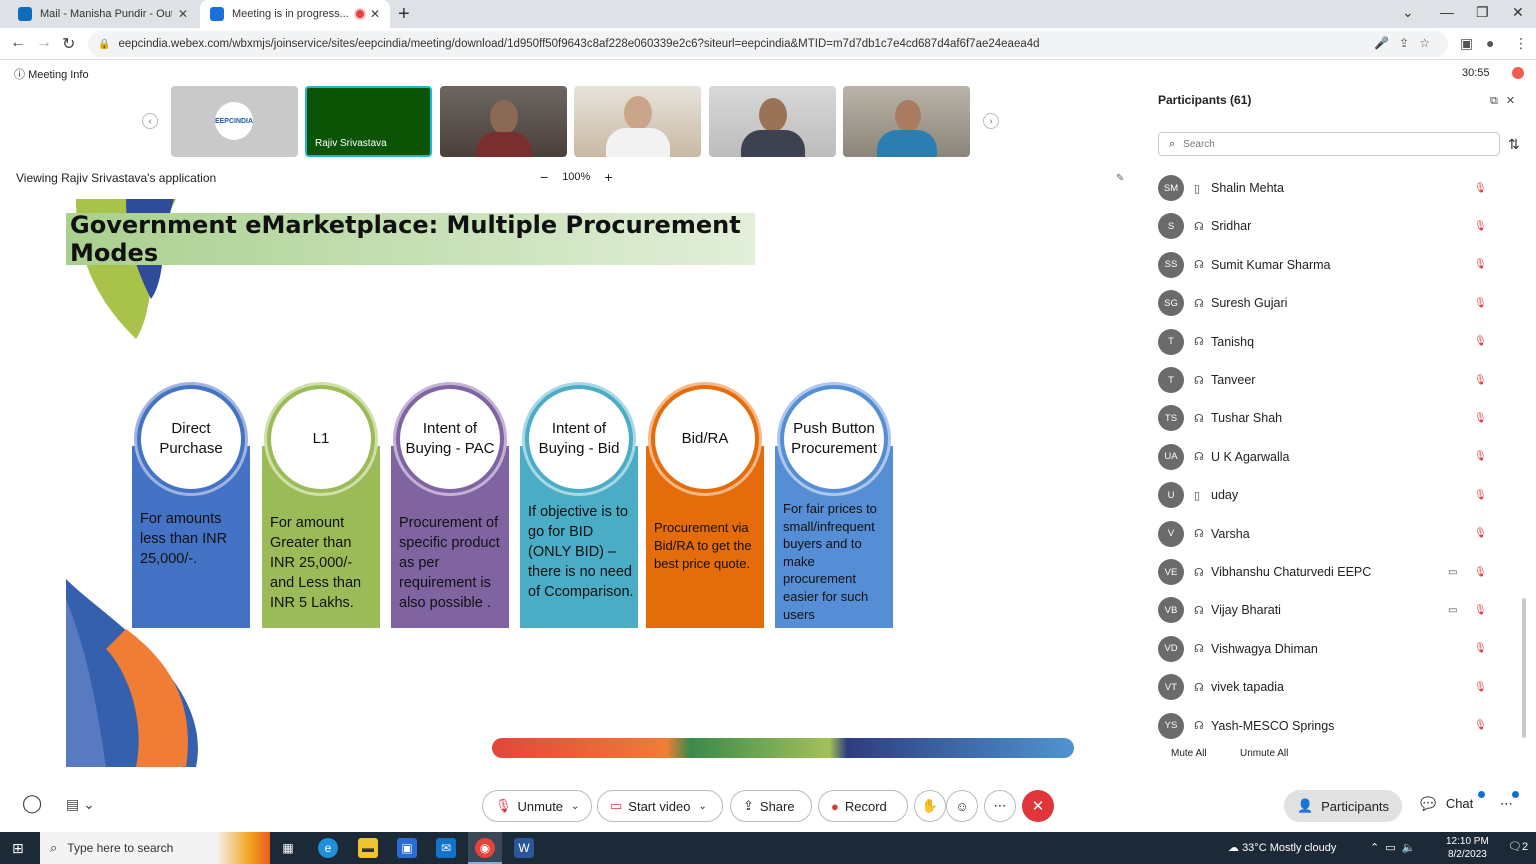  What do you see at coordinates (368, 848) in the screenshot?
I see `file-explorer-icon: ▬` at bounding box center [368, 848].